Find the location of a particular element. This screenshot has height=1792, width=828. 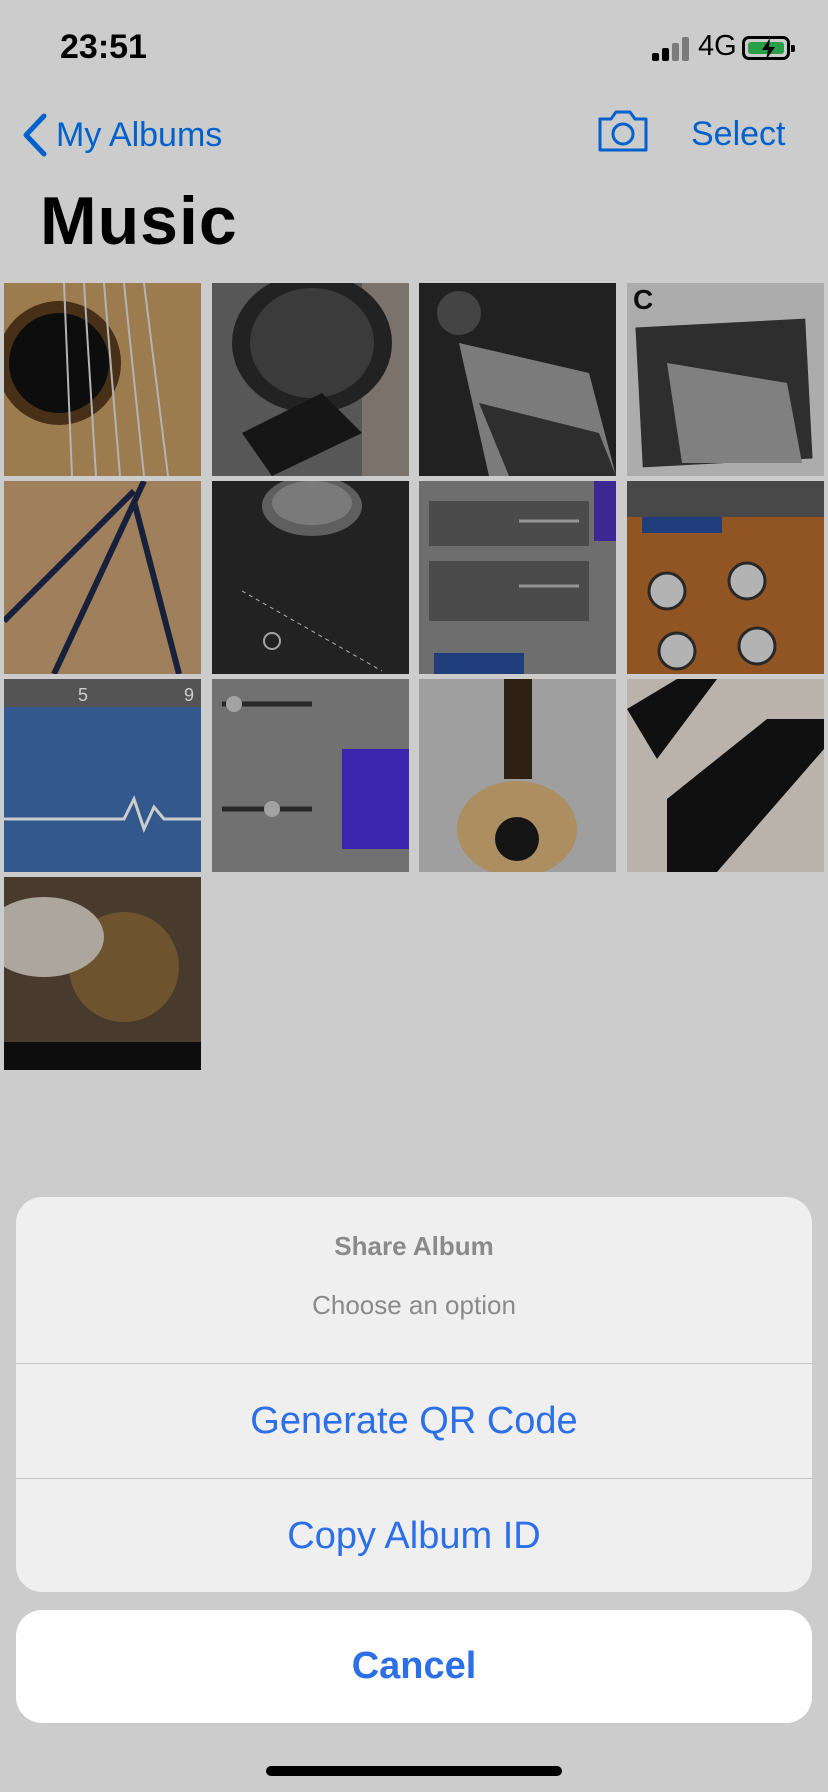

copy-album-id-button: Copy Album ID is located at coordinates (414, 1535).